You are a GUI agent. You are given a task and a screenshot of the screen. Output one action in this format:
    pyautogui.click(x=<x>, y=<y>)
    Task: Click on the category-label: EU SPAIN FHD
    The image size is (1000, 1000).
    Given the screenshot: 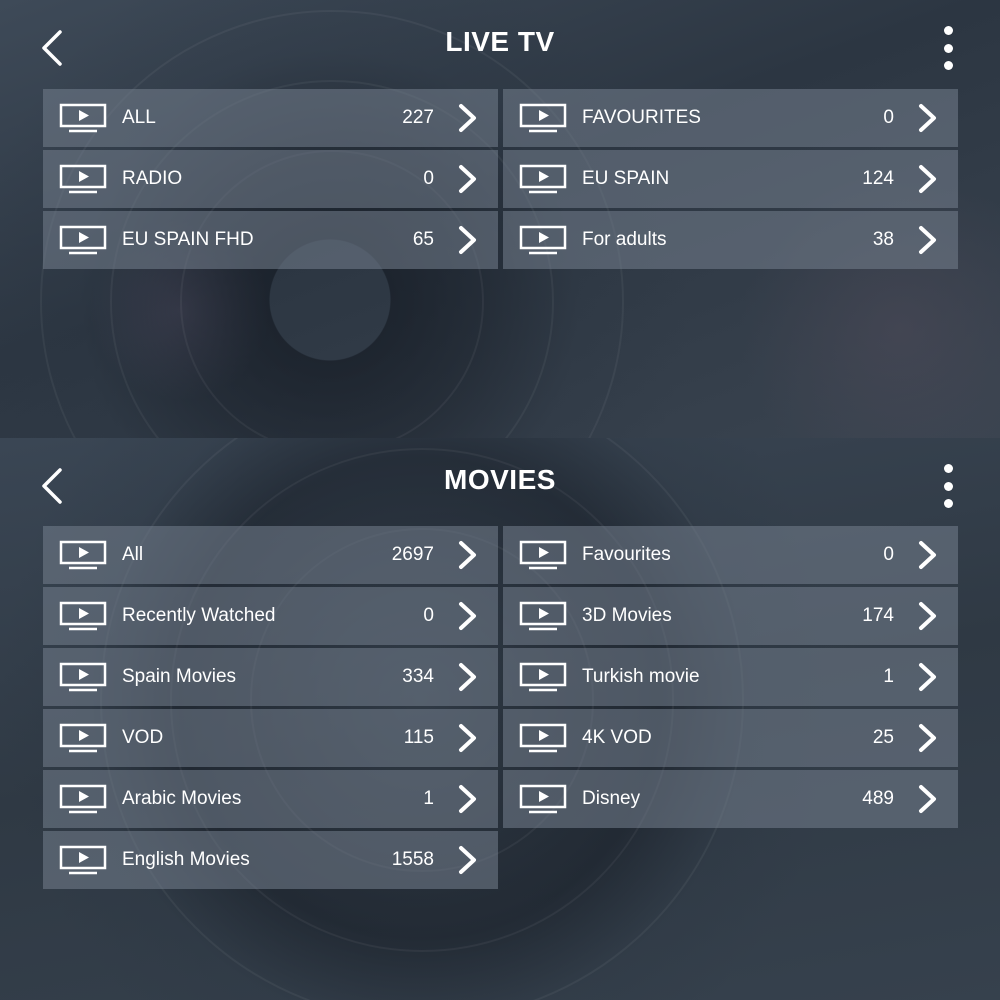 What is the action you would take?
    pyautogui.click(x=188, y=239)
    